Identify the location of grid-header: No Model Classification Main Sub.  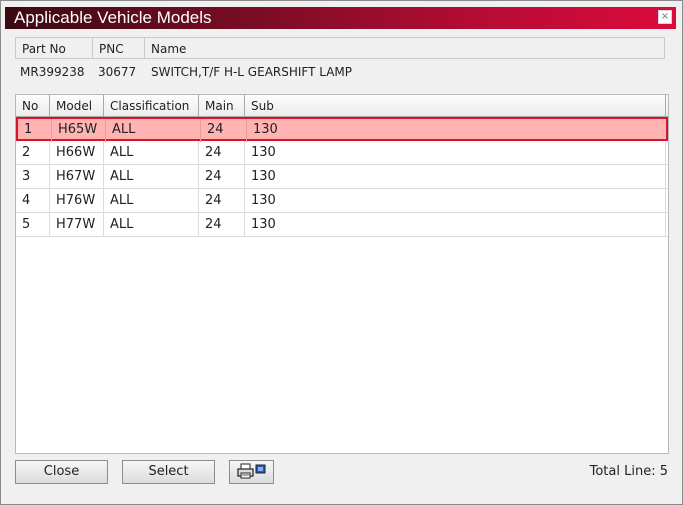
(342, 106).